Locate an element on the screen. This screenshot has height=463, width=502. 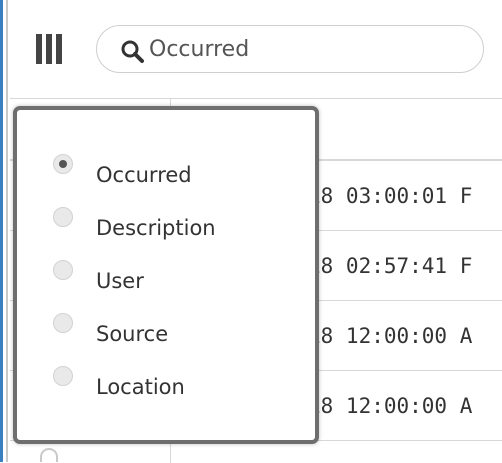
field-option-label: Occurred is located at coordinates (144, 175).